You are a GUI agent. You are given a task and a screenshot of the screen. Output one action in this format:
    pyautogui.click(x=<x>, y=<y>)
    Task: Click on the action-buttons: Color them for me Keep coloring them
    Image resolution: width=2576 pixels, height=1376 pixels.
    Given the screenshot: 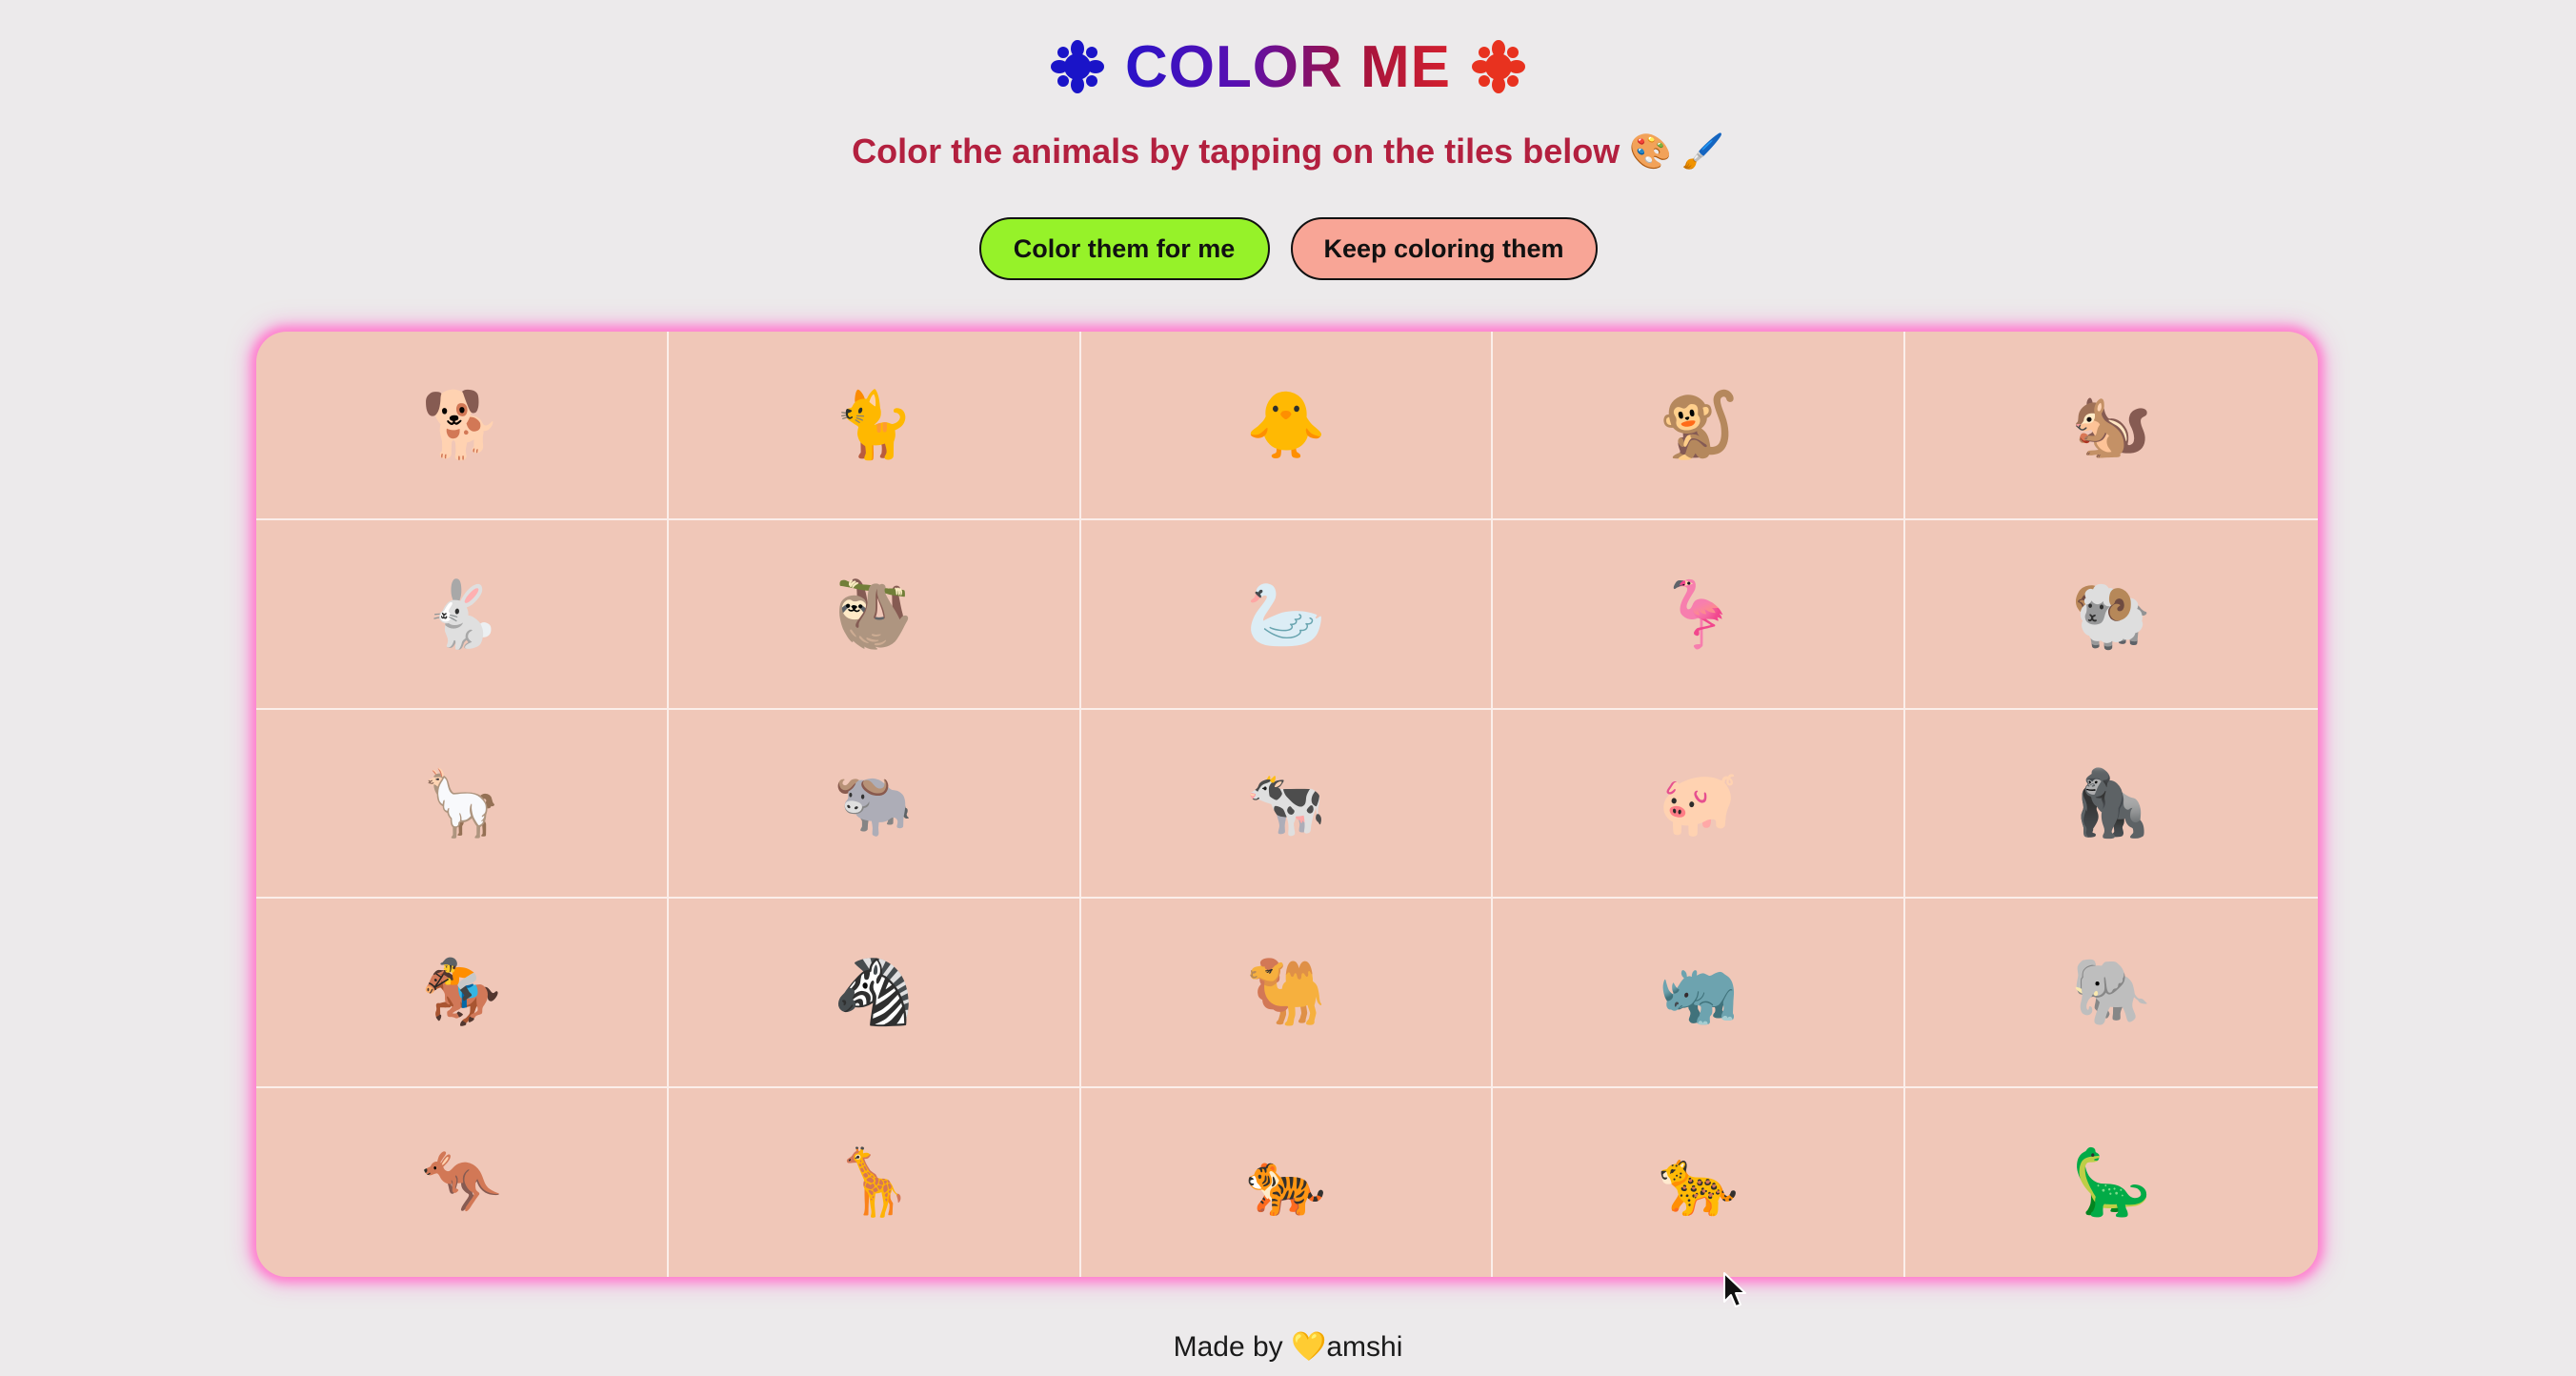 What is the action you would take?
    pyautogui.click(x=1288, y=249)
    